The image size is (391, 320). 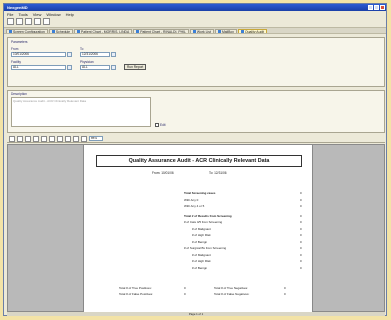 I want to click on total-label: Total # of False Negatives:, so click(x=232, y=294).